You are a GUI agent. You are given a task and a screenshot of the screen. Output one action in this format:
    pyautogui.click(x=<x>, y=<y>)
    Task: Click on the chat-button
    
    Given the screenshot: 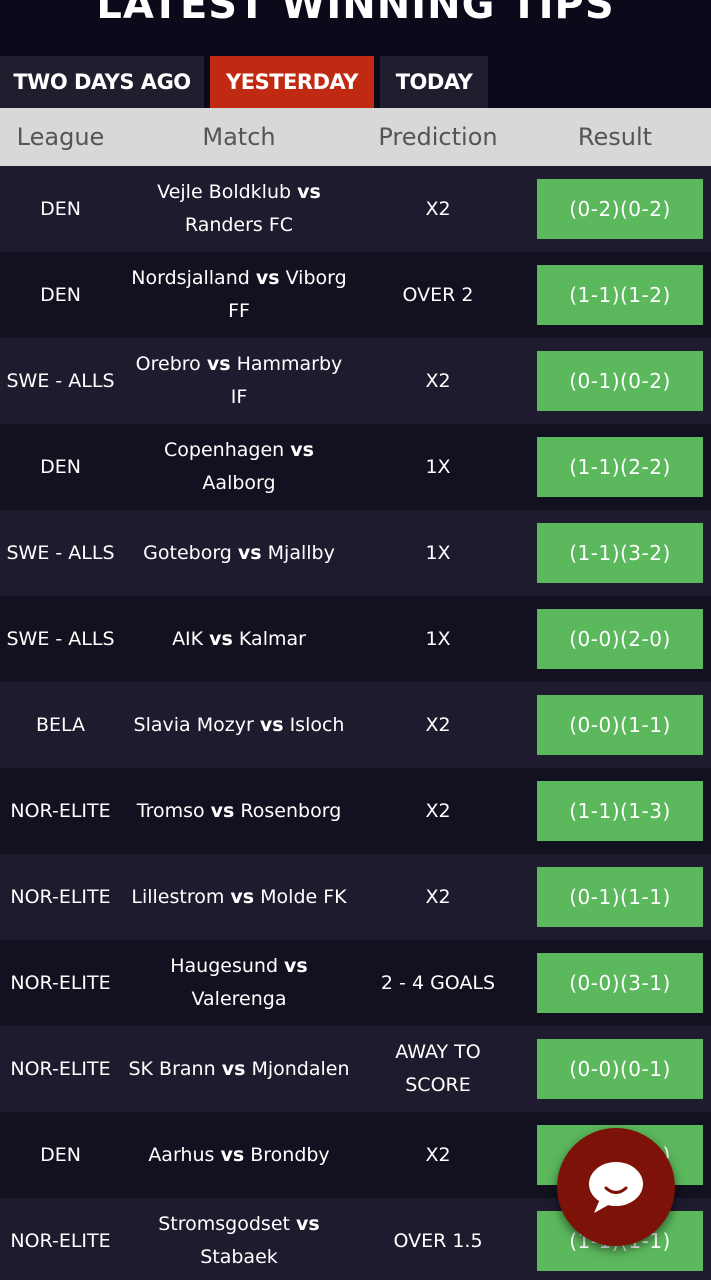 What is the action you would take?
    pyautogui.click(x=616, y=1187)
    